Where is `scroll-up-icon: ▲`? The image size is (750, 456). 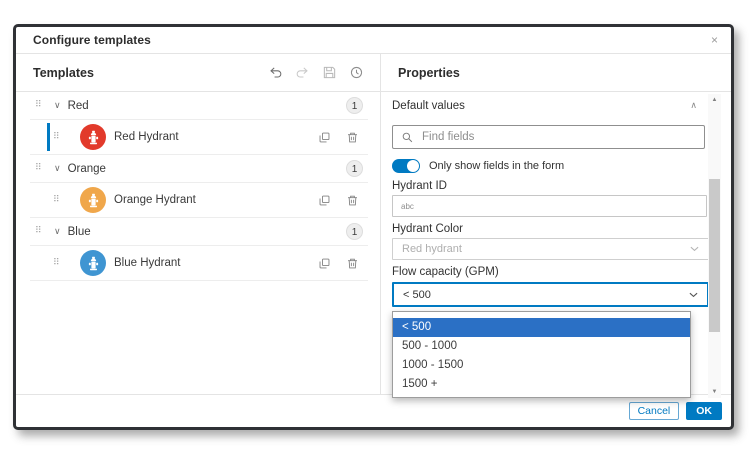
scroll-up-icon: ▲ is located at coordinates (714, 100).